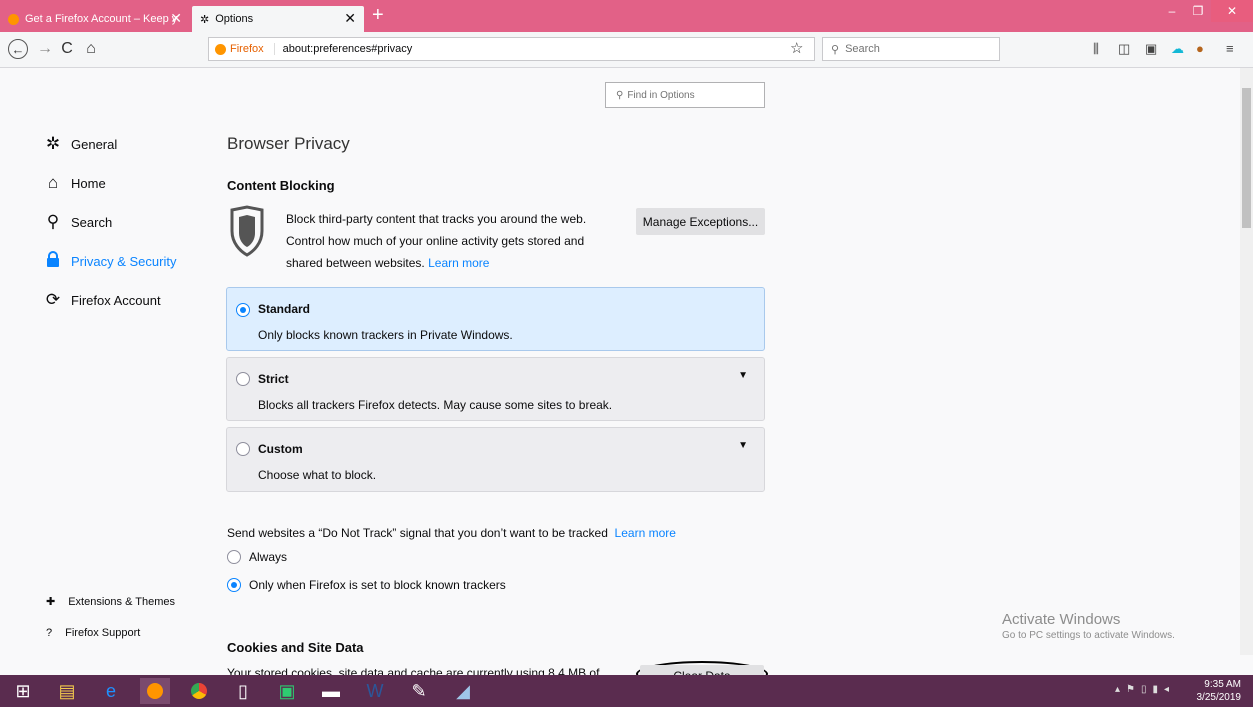 This screenshot has height=707, width=1253. I want to click on search-placeholder: Search, so click(862, 49).